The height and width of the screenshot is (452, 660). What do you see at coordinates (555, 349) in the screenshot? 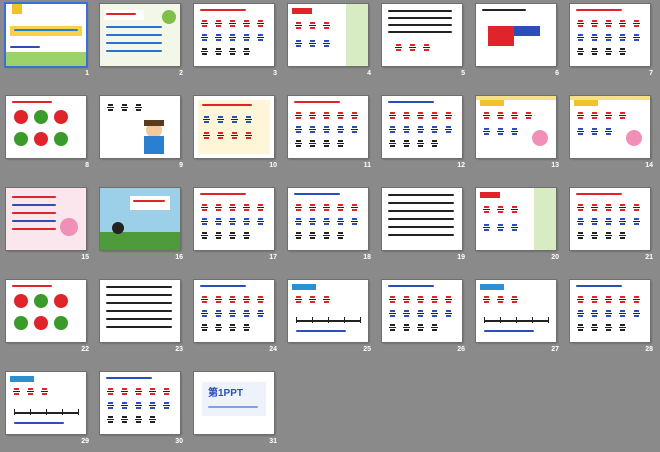
I see `slide-number: 27` at bounding box center [555, 349].